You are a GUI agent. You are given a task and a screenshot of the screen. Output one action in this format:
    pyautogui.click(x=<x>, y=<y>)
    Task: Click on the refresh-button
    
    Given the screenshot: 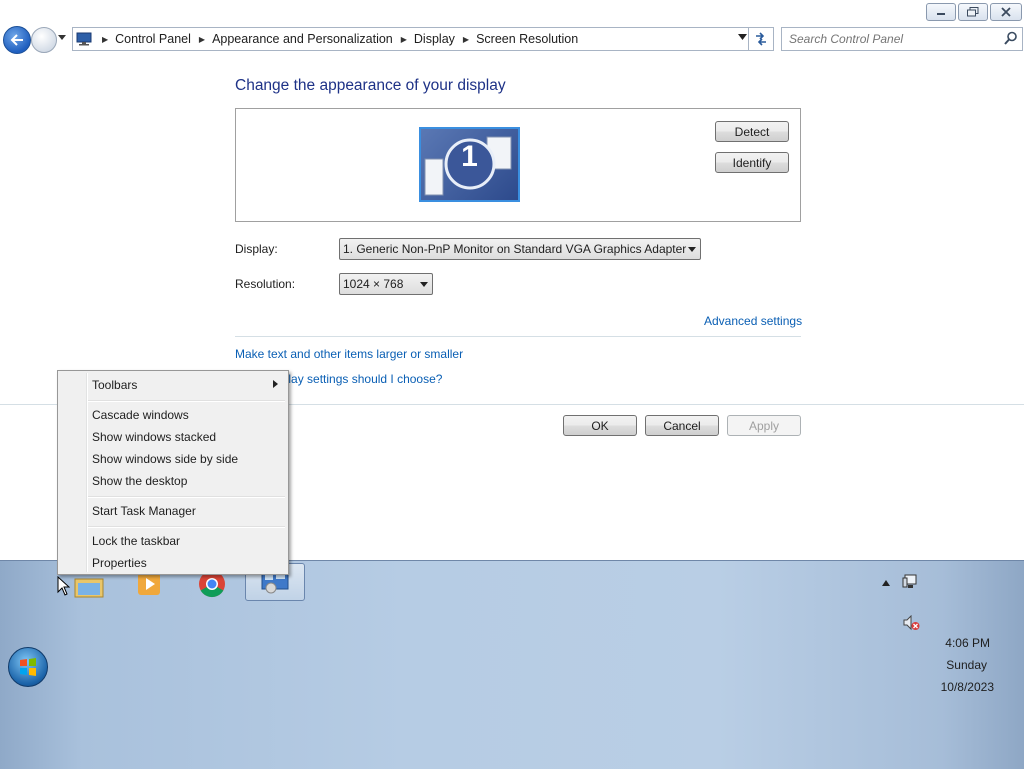 What is the action you would take?
    pyautogui.click(x=760, y=39)
    